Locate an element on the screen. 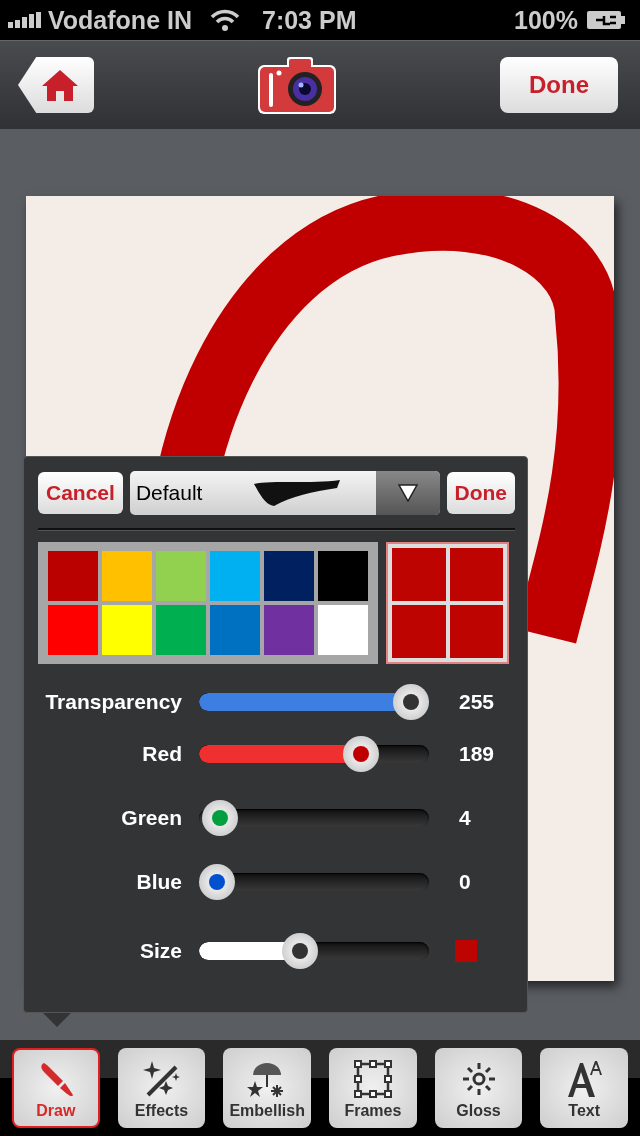  tool-tab: Draw is located at coordinates (56, 1088).